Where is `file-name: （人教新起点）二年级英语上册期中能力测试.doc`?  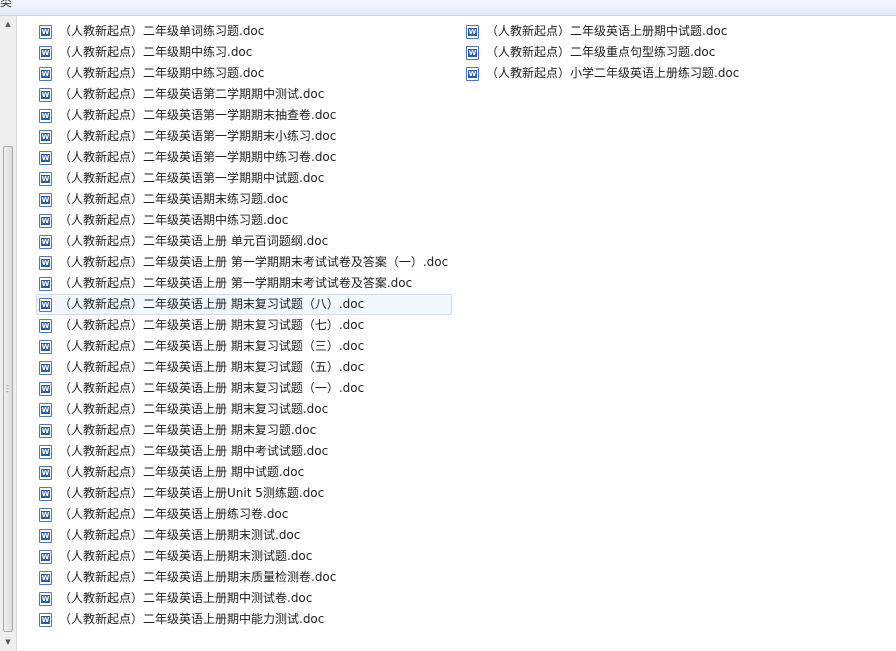
file-name: （人教新起点）二年级英语上册期中能力测试.doc is located at coordinates (192, 619).